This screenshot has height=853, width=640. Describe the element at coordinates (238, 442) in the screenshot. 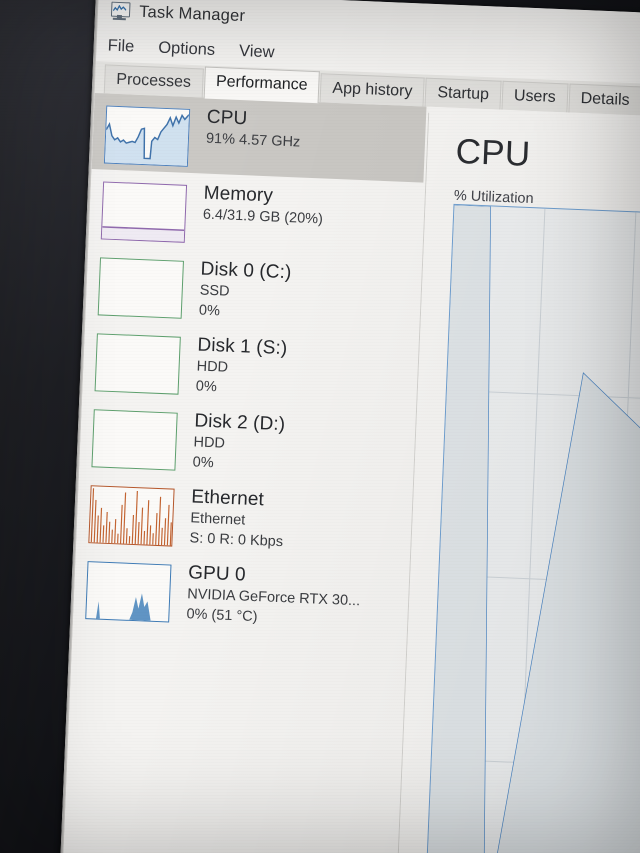

I see `disk-2-text-block: Disk 2 (D:) HDD 0%` at that location.